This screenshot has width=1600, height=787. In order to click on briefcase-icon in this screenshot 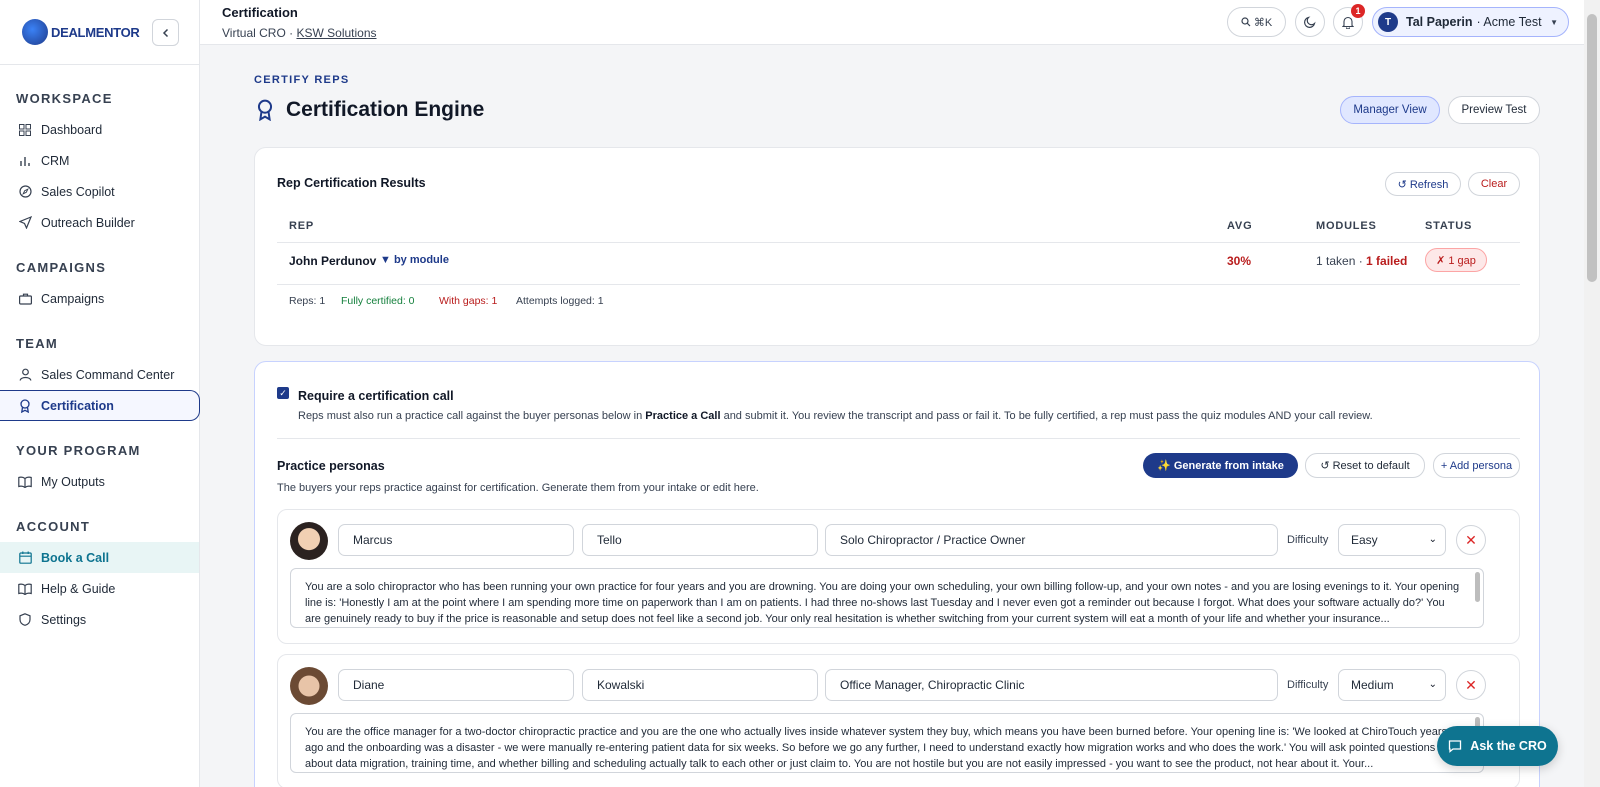, I will do `click(25, 299)`.